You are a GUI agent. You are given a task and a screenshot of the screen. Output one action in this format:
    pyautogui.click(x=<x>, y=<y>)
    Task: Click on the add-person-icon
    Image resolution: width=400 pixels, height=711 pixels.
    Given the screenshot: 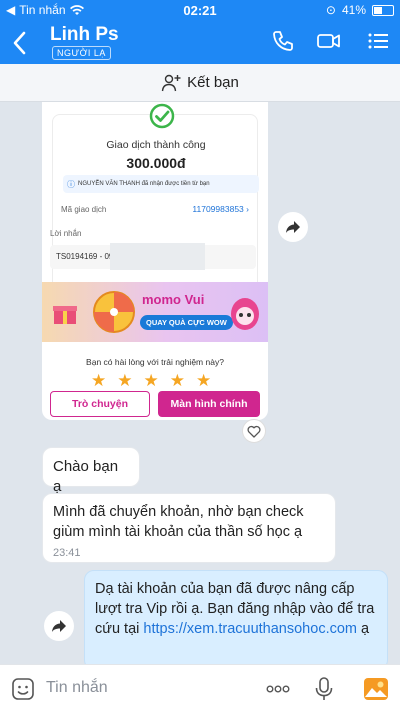 What is the action you would take?
    pyautogui.click(x=171, y=82)
    